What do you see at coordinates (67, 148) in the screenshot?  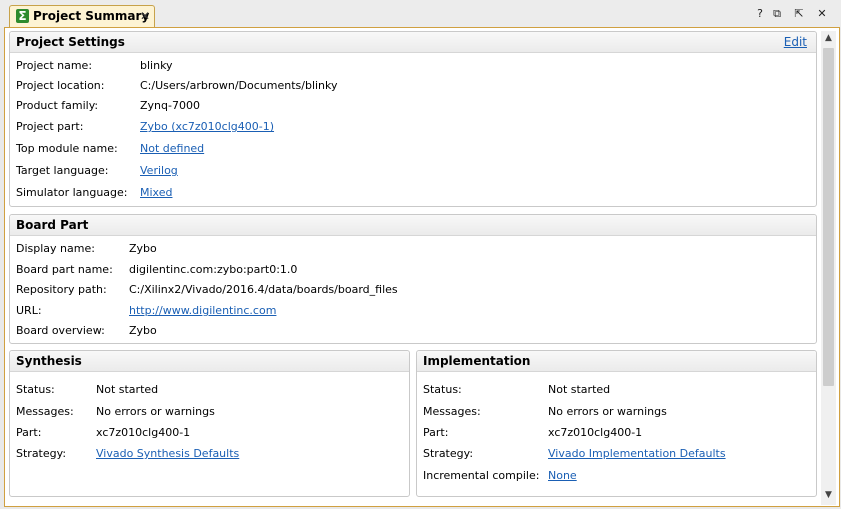 I see `field-label: Top module name:` at bounding box center [67, 148].